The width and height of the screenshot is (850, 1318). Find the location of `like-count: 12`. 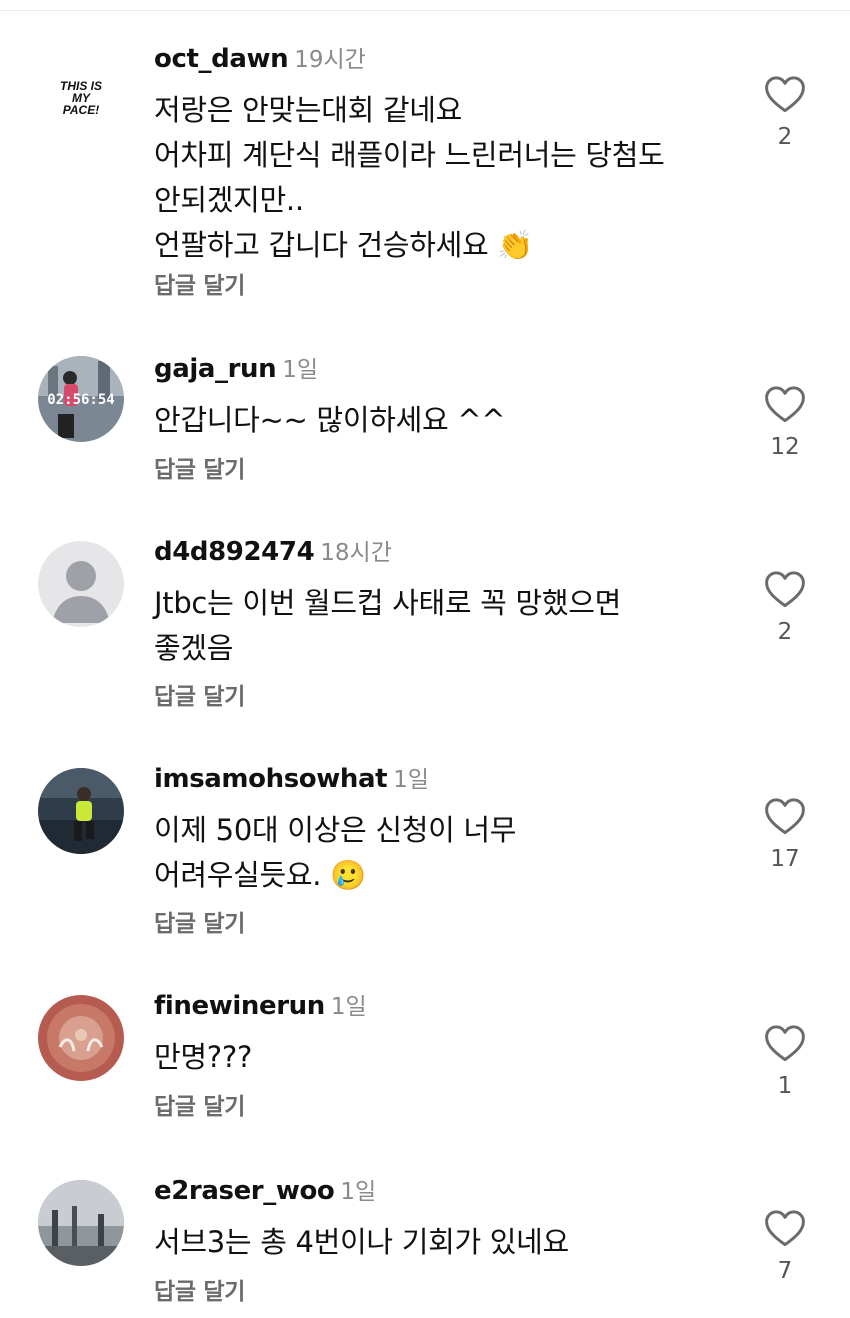

like-count: 12 is located at coordinates (785, 447).